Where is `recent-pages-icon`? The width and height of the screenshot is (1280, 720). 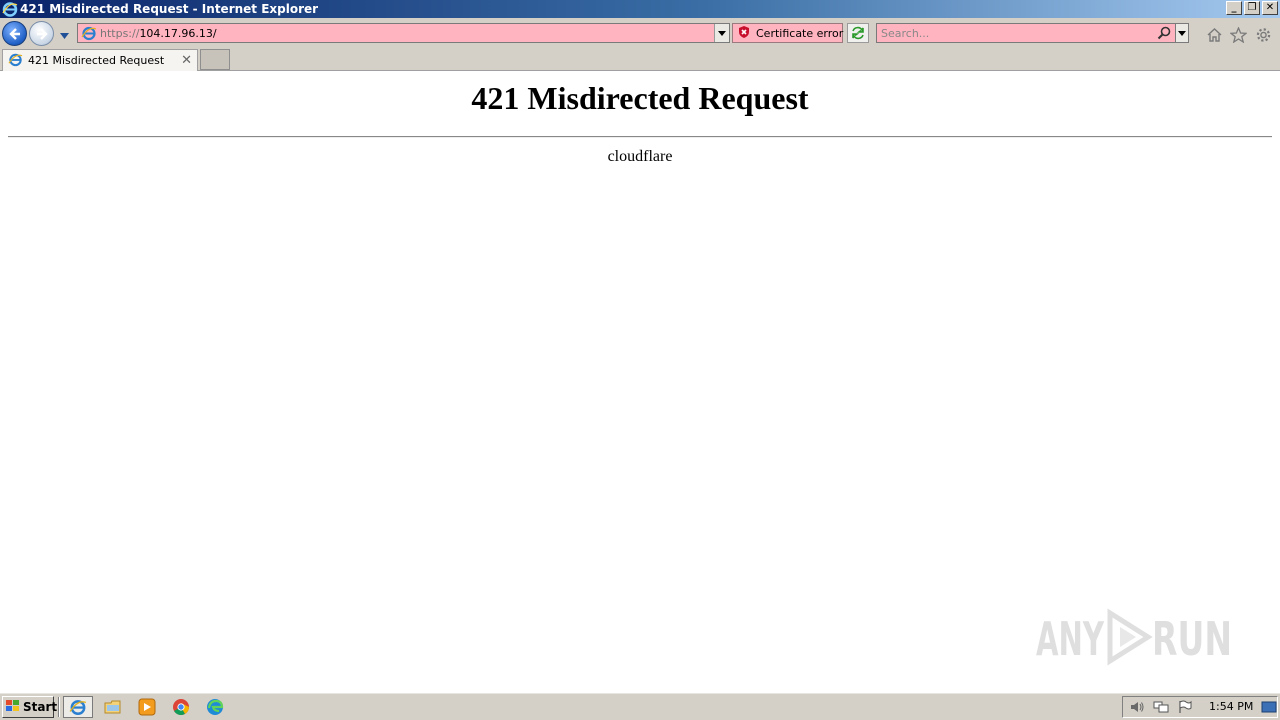
recent-pages-icon is located at coordinates (64, 35).